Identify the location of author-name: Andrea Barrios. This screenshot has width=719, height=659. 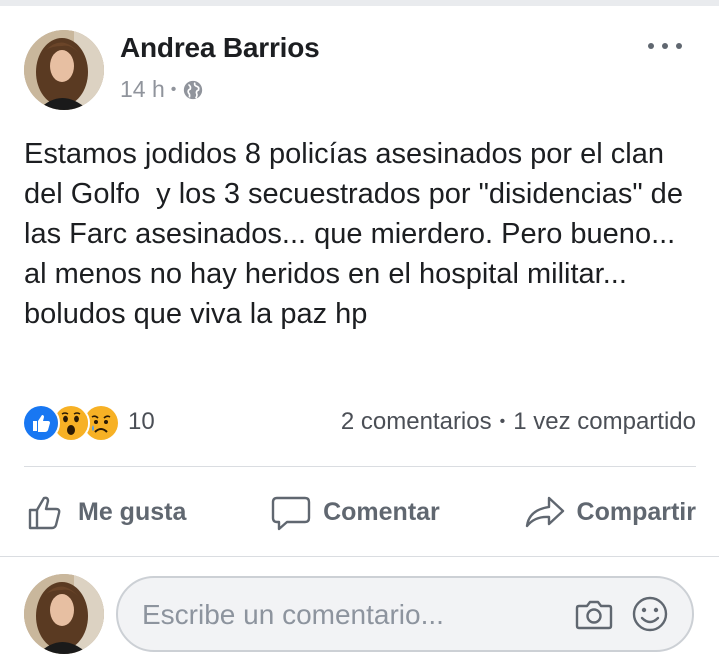
(220, 48).